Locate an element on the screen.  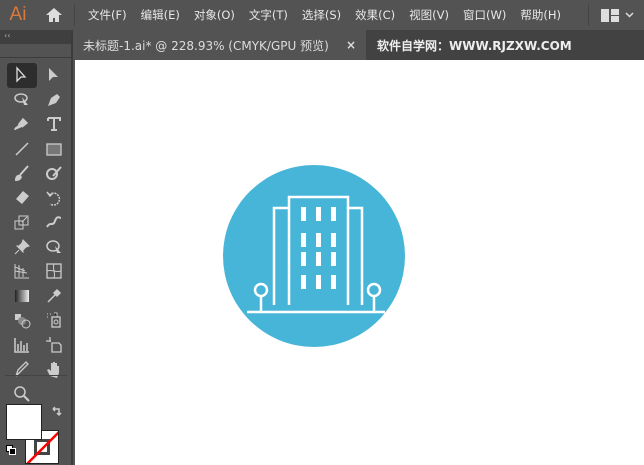
artboard-icon is located at coordinates (54, 344).